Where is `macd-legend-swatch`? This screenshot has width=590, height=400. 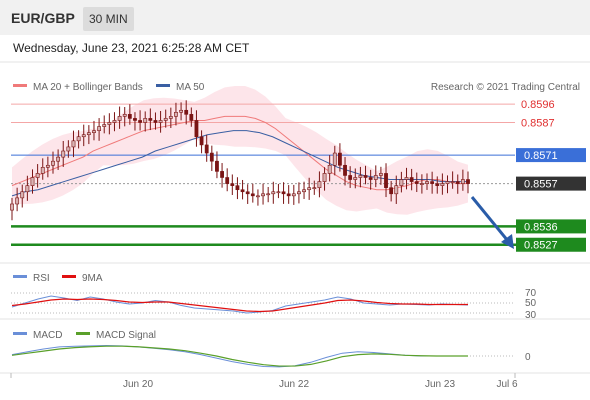
macd-legend-swatch is located at coordinates (20, 333).